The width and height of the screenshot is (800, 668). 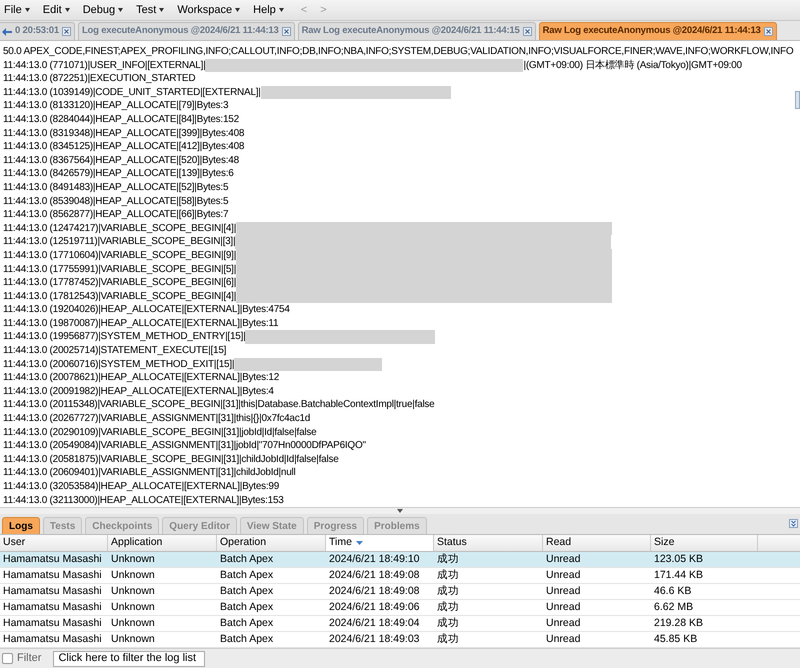 I want to click on log-line: 11:44:13.0 (20115348)|VARIABLE_SCOPE_BEGIN|[31]|this|Database.BatchableContextImpl|true|false, so click(x=218, y=405).